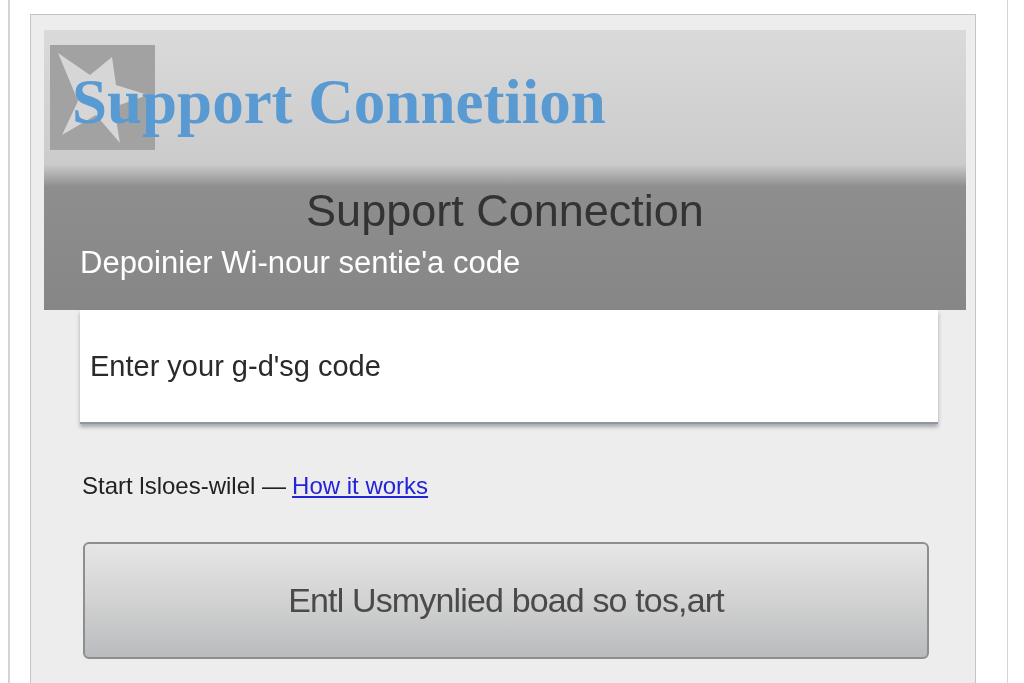 The image size is (1024, 683). I want to click on dialog-title: Support Connection, so click(505, 210).